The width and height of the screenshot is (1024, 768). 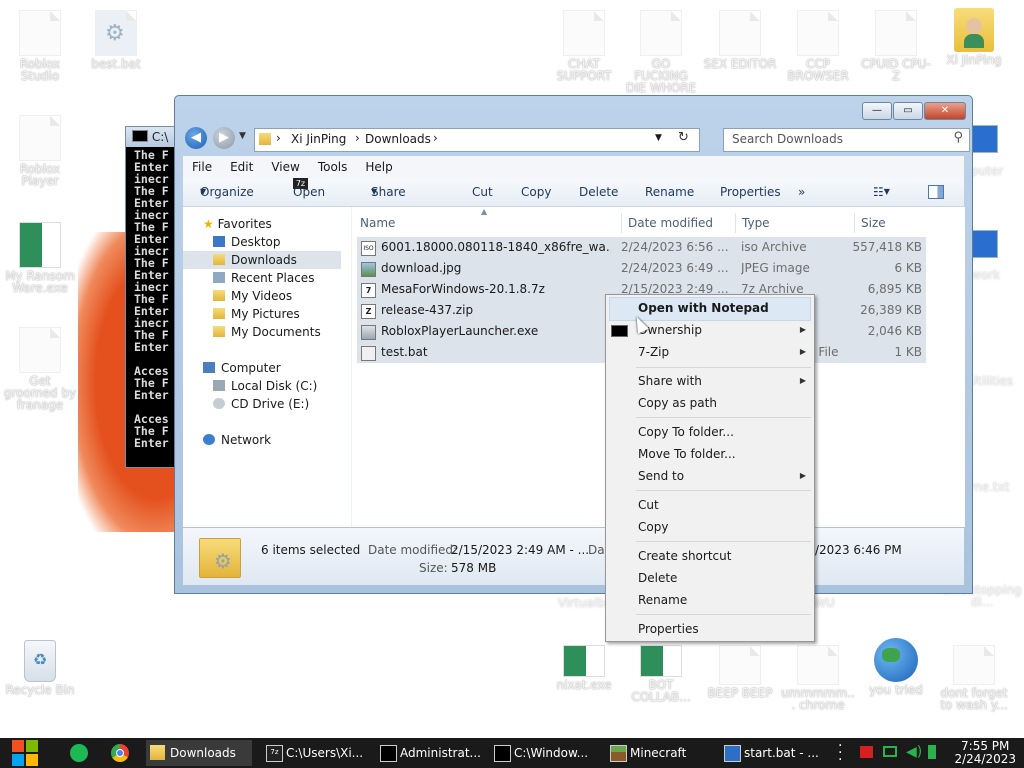 What do you see at coordinates (974, 37) in the screenshot?
I see `desktop-icon-xi-jinping: Xi JinPing` at bounding box center [974, 37].